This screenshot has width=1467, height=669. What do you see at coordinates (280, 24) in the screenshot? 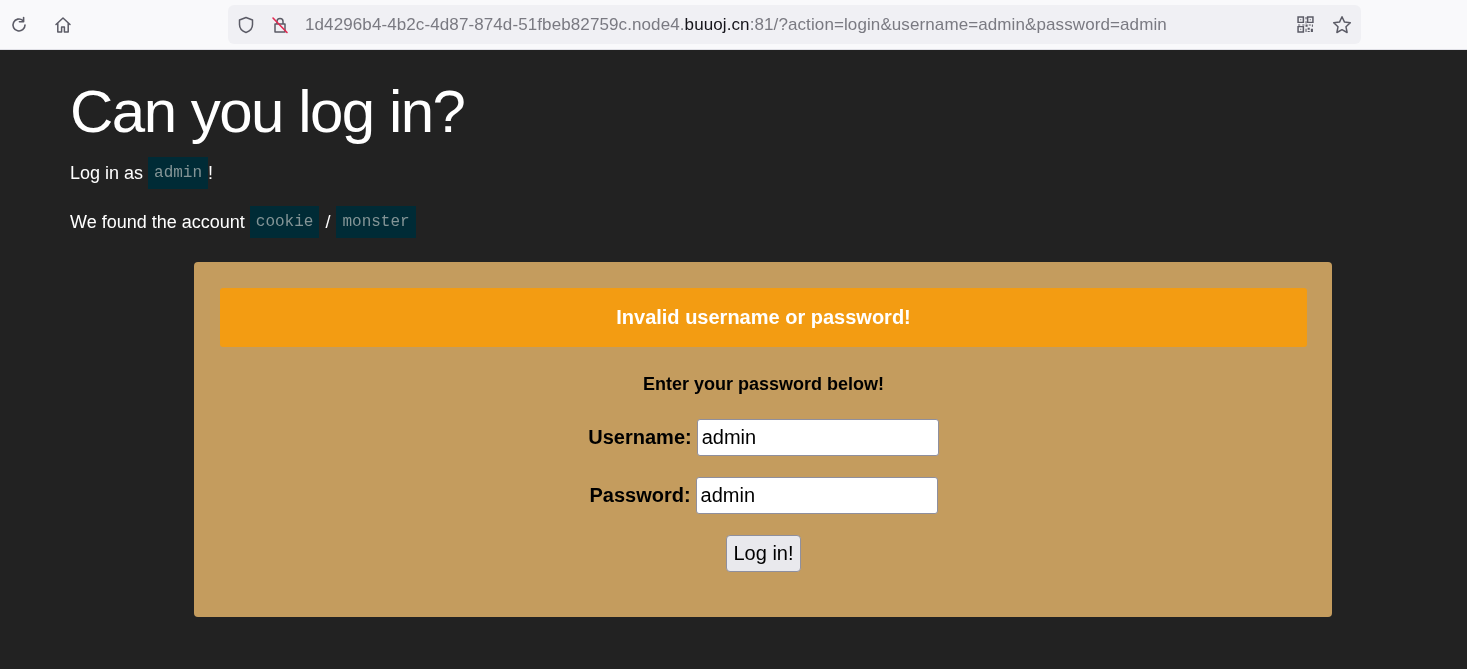
I see `crossed-lock-icon` at bounding box center [280, 24].